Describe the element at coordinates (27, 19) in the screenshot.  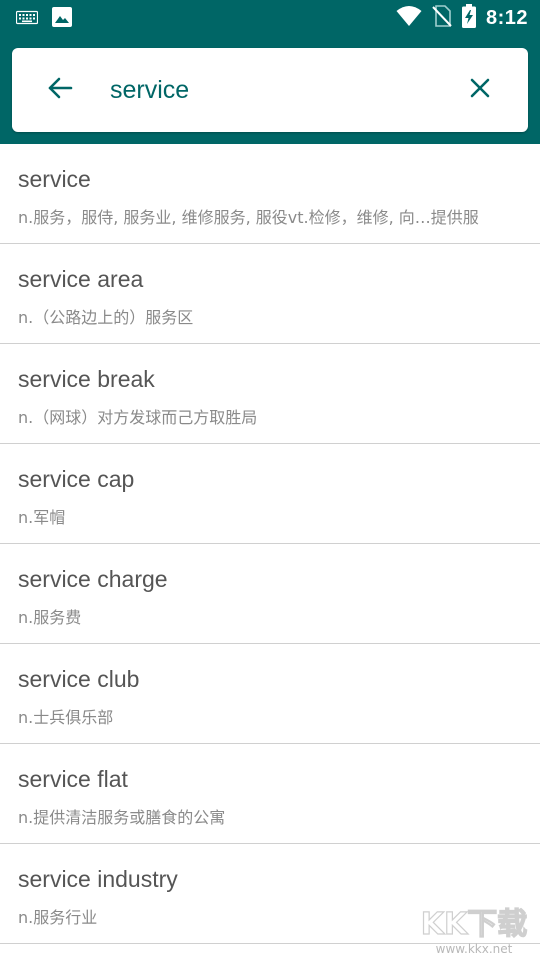
I see `keyboard-icon` at that location.